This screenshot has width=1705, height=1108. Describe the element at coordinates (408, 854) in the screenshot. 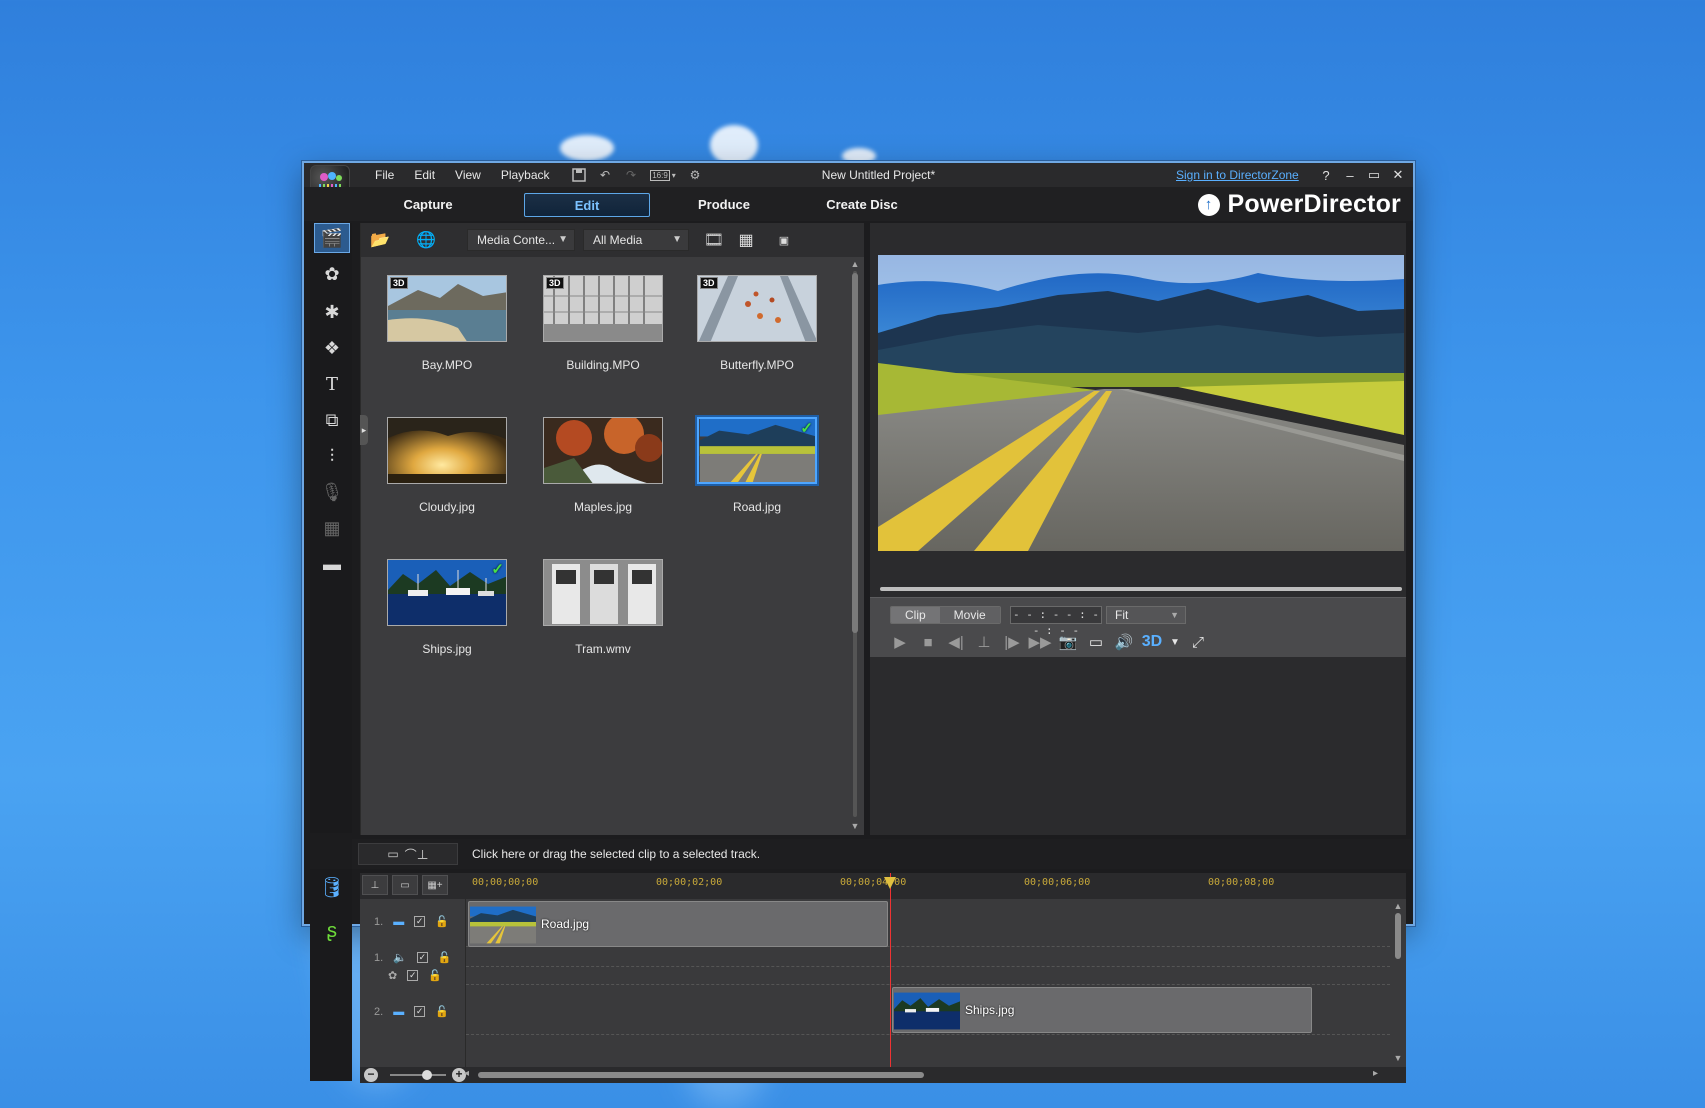

I see `storyboard-toggle-button: ▭ ⌒⊥` at that location.